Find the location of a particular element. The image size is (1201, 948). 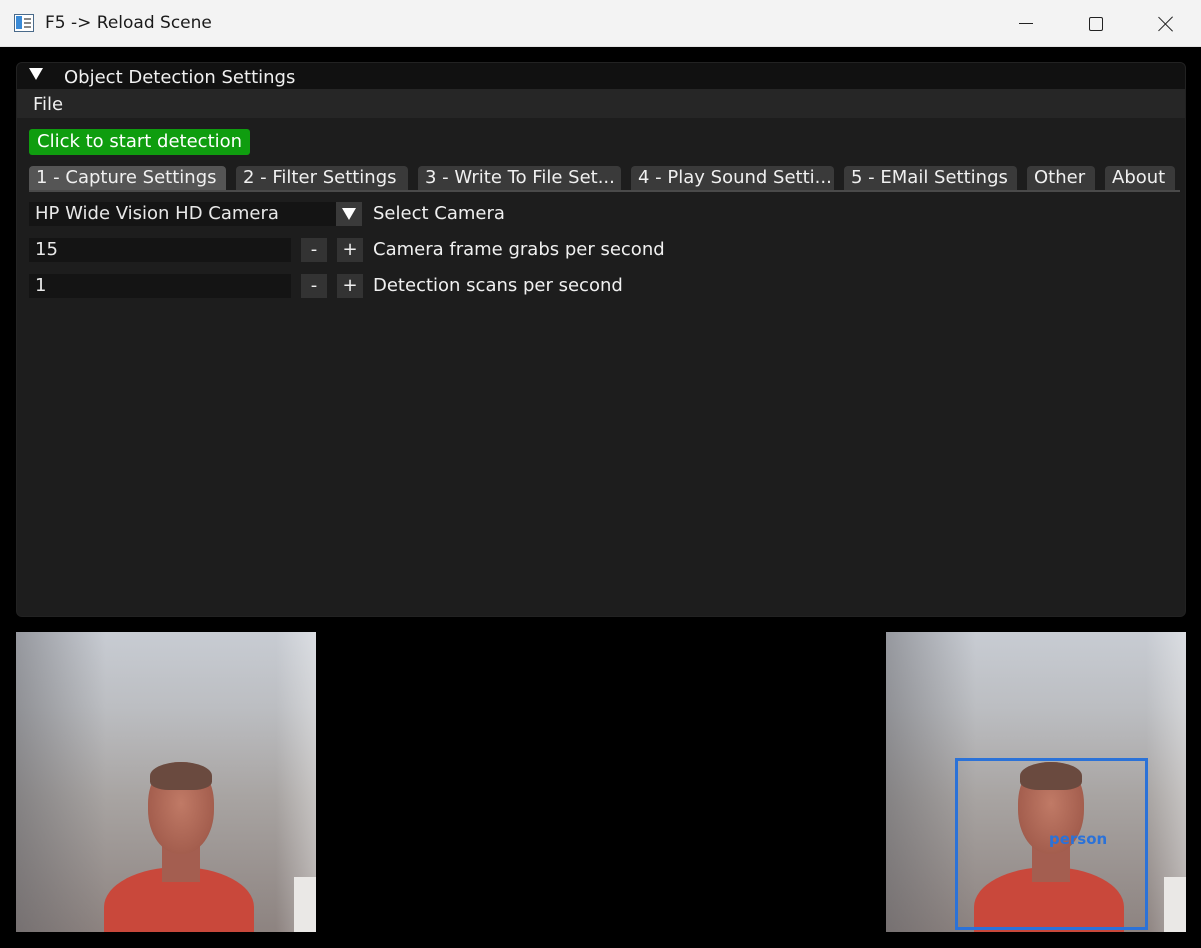

frame-grabs-label: Camera frame grabs per second is located at coordinates (519, 249).